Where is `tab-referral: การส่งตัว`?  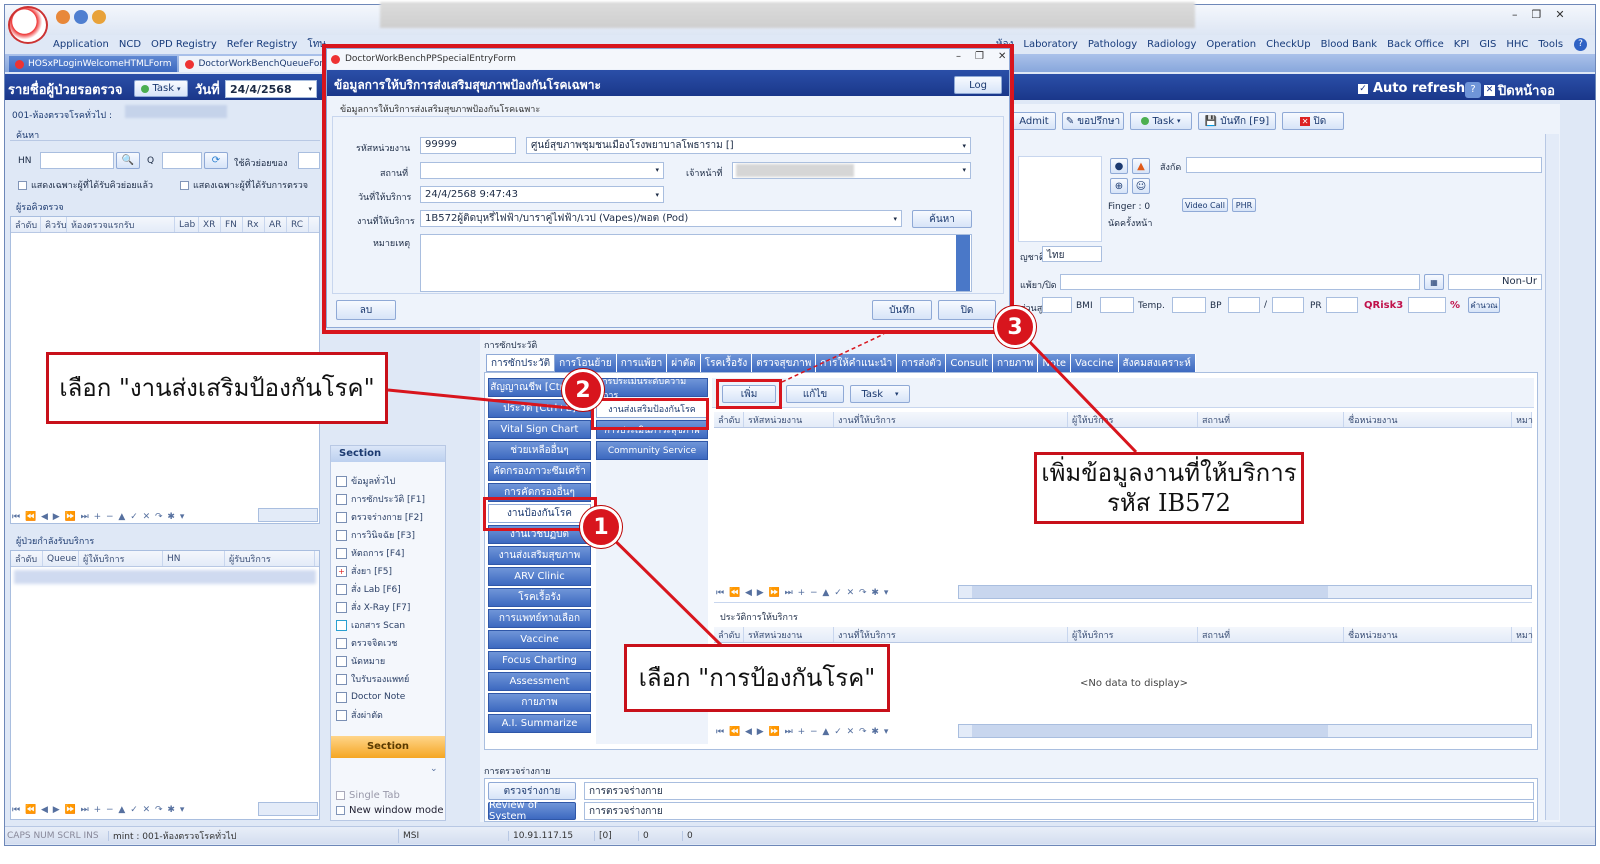
tab-referral: การส่งตัว is located at coordinates (922, 363).